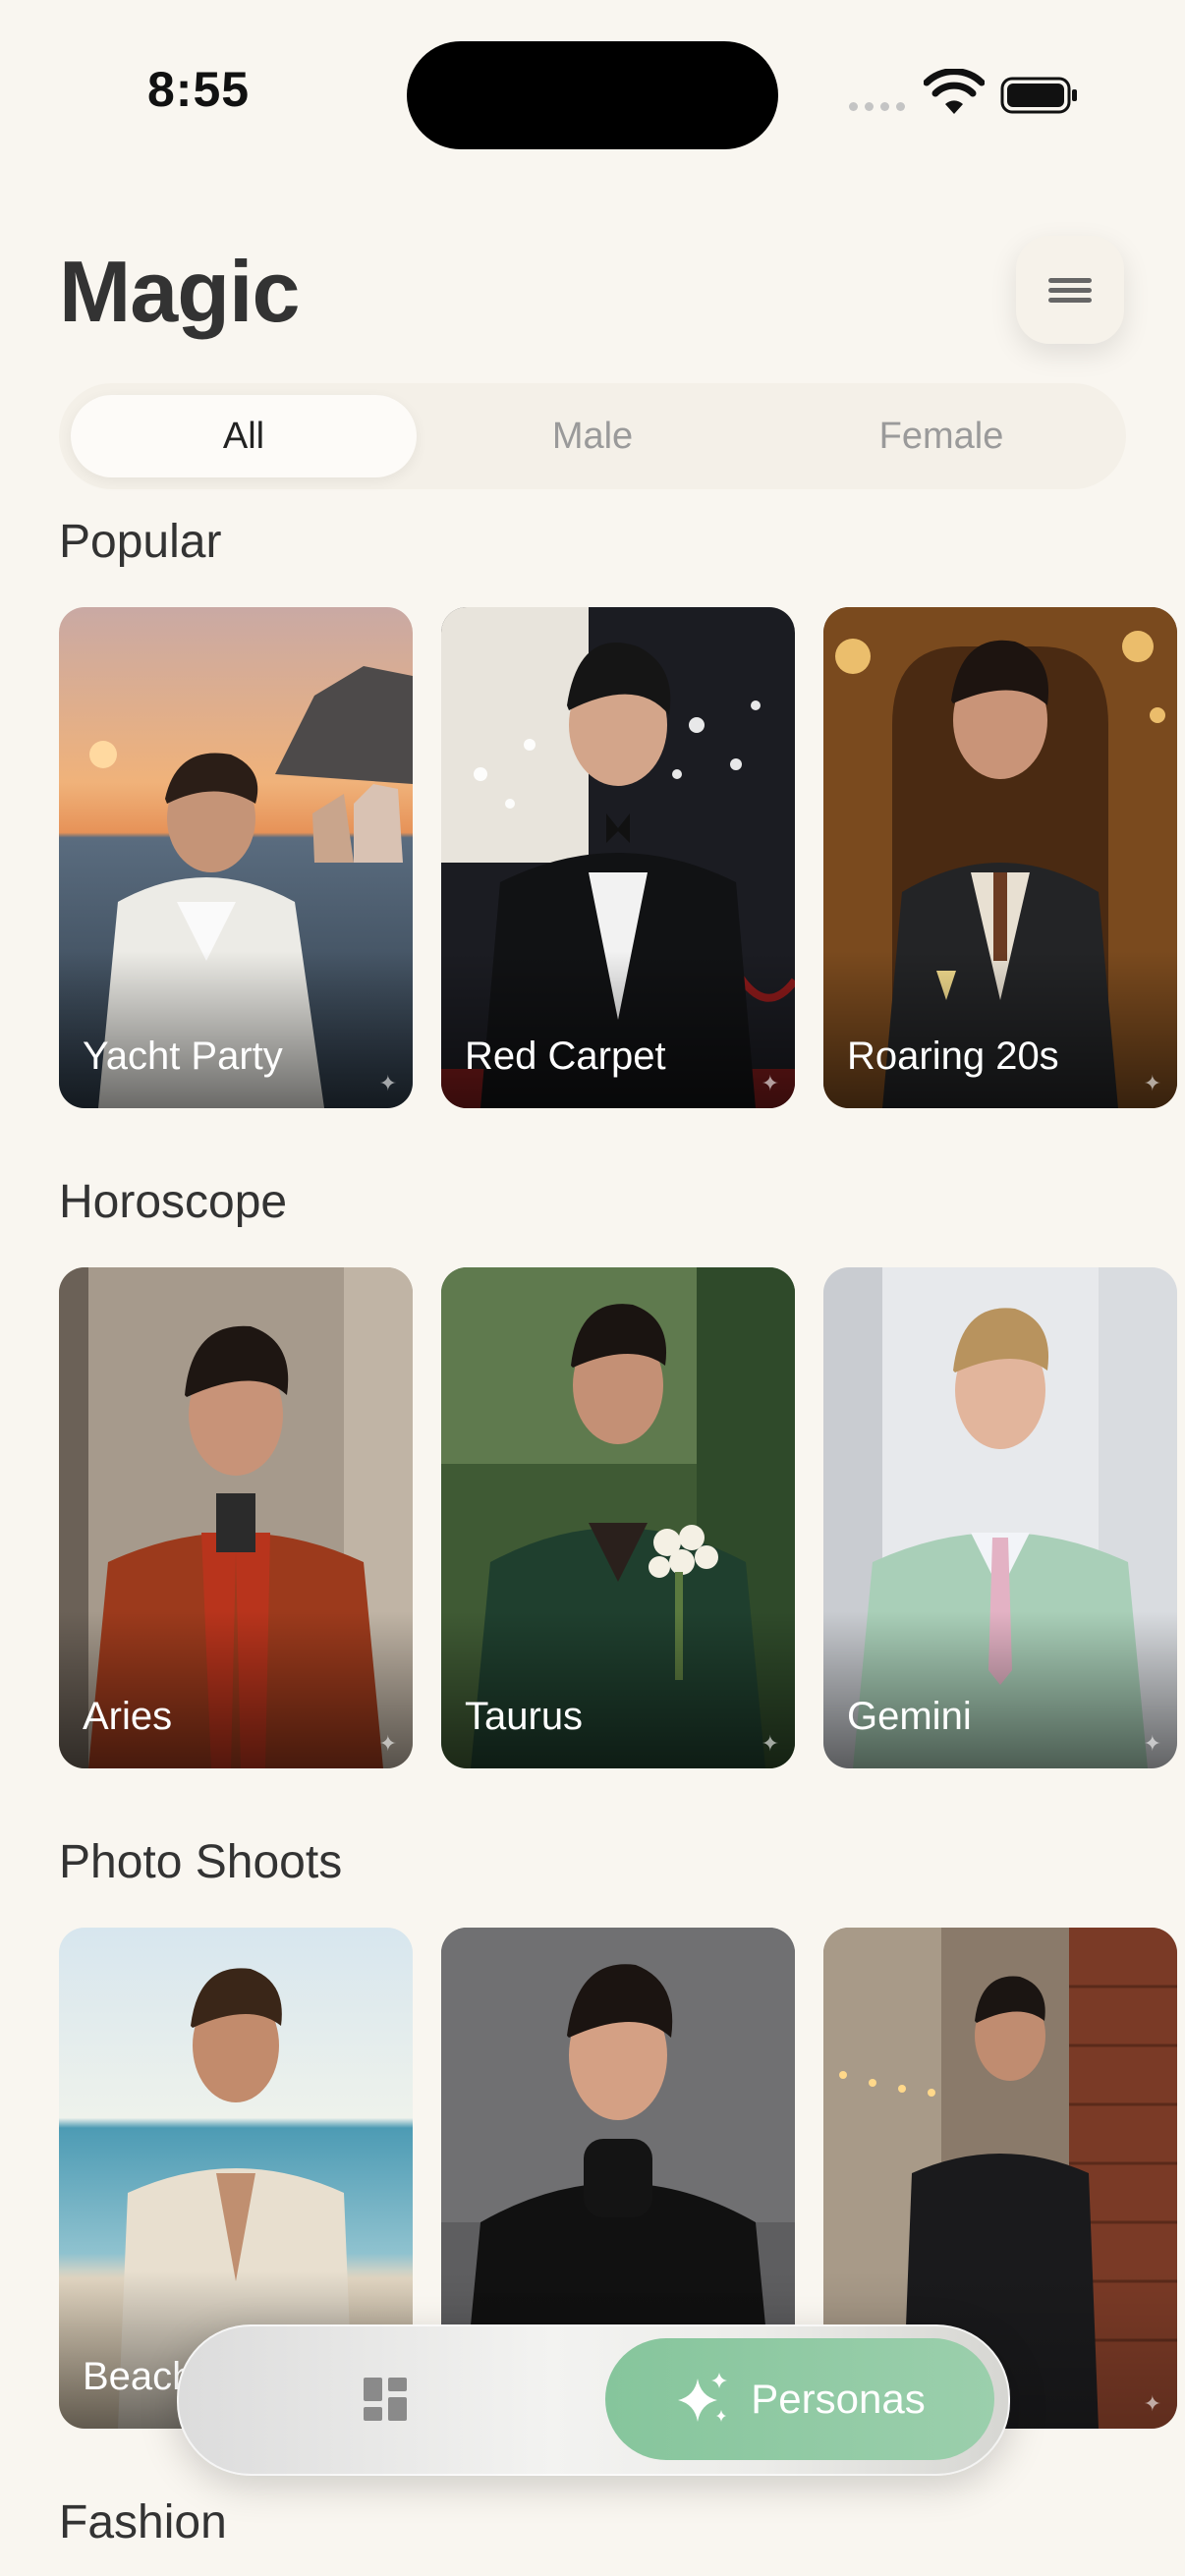 This screenshot has height=2576, width=1185. I want to click on persona-card-yacht-party: Yacht Party ✦, so click(236, 857).